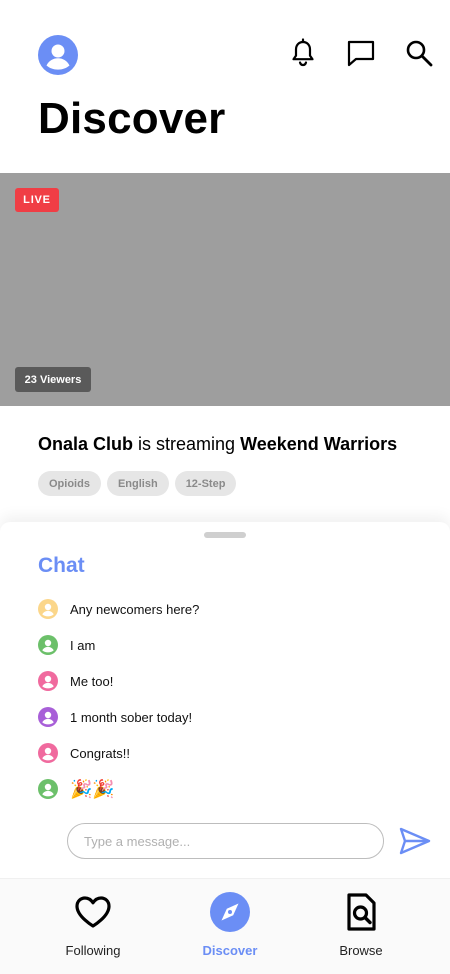  I want to click on heart-icon, so click(93, 912).